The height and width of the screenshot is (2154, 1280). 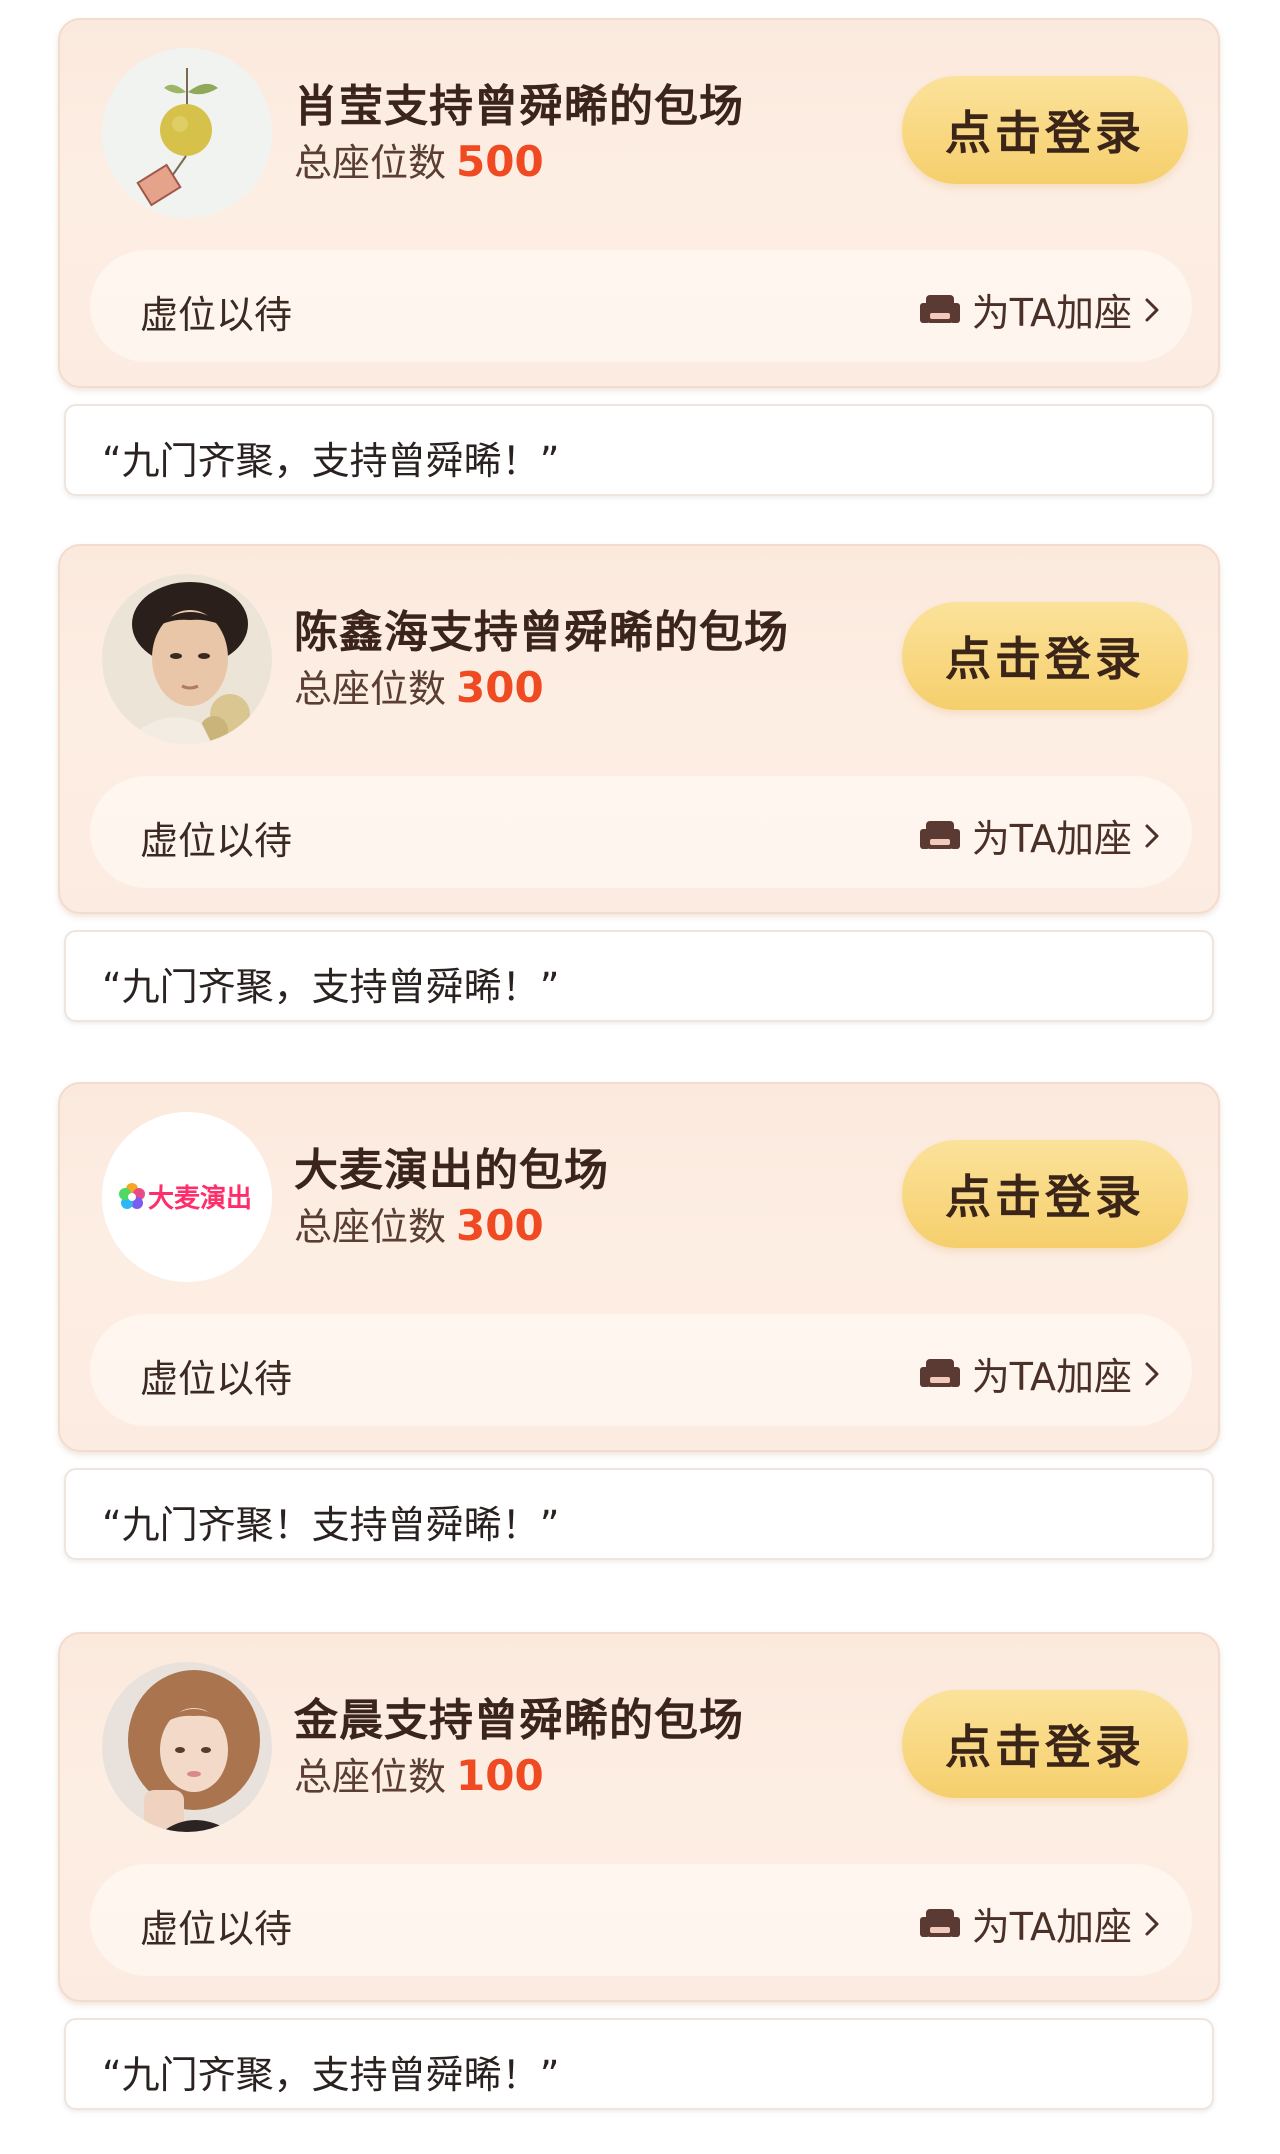 I want to click on total-seats: 总座位数 500, so click(x=419, y=159).